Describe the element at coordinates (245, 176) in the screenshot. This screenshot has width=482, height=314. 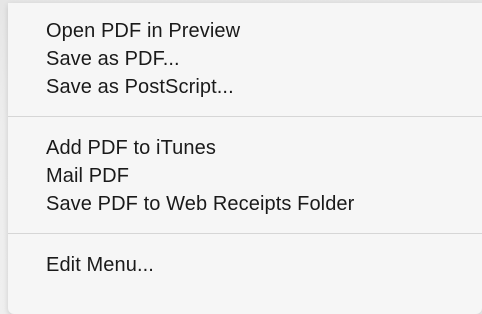
I see `menu-item-mail-pdf: Mail PDF` at that location.